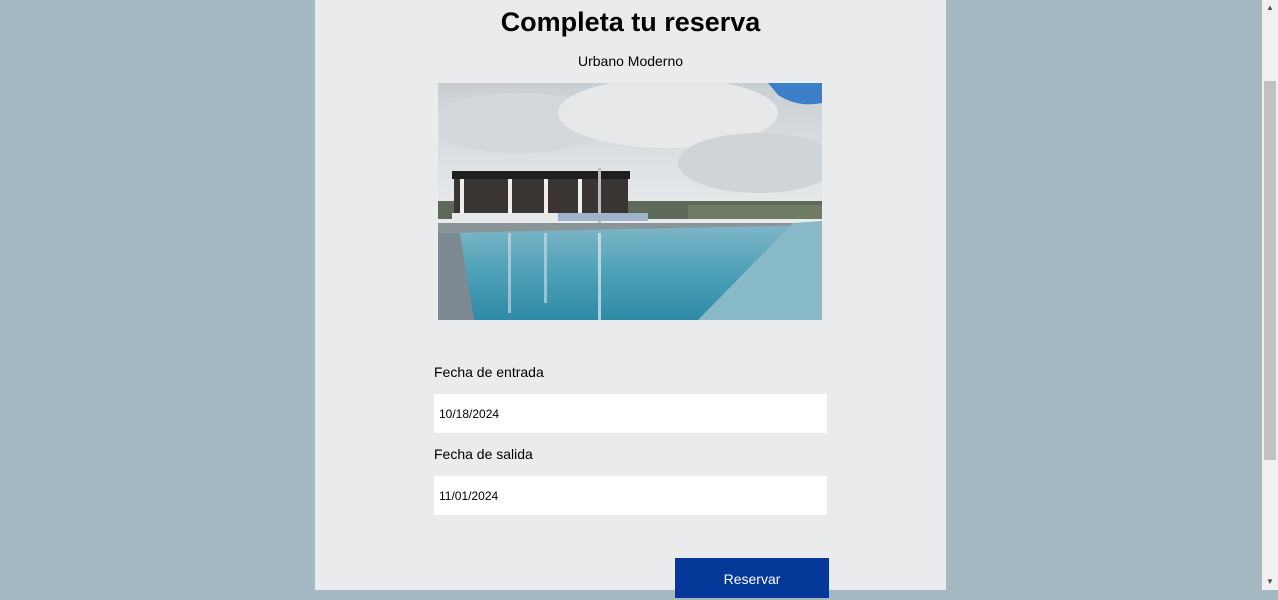 The height and width of the screenshot is (600, 1278). What do you see at coordinates (630, 413) in the screenshot?
I see `checkin-date-input` at bounding box center [630, 413].